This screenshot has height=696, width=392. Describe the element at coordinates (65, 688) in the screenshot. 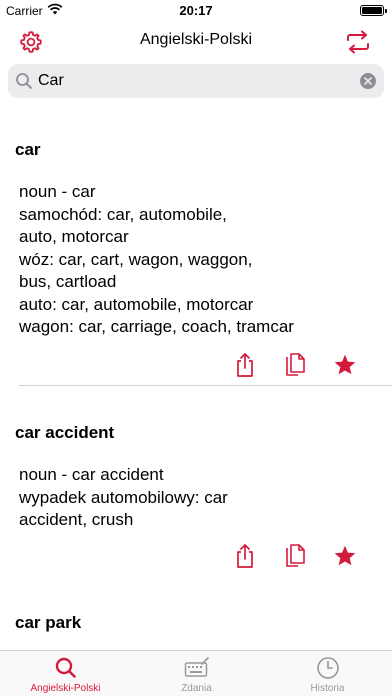

I see `tab-label: Angielski-Polski` at that location.